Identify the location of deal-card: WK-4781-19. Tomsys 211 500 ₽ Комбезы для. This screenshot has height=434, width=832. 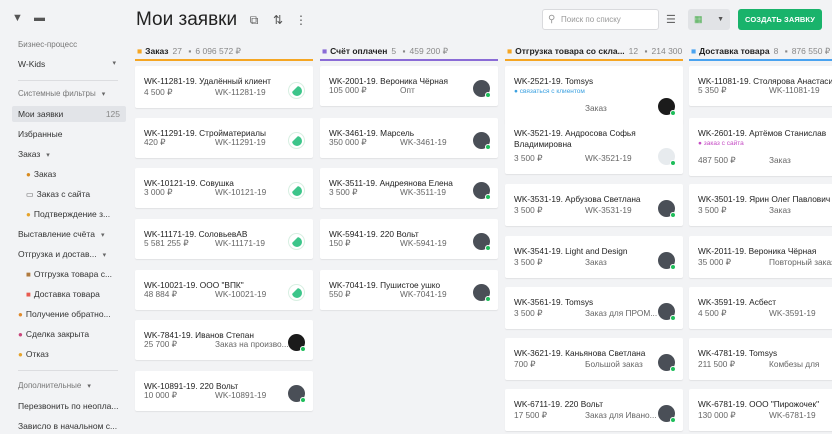
(760, 359).